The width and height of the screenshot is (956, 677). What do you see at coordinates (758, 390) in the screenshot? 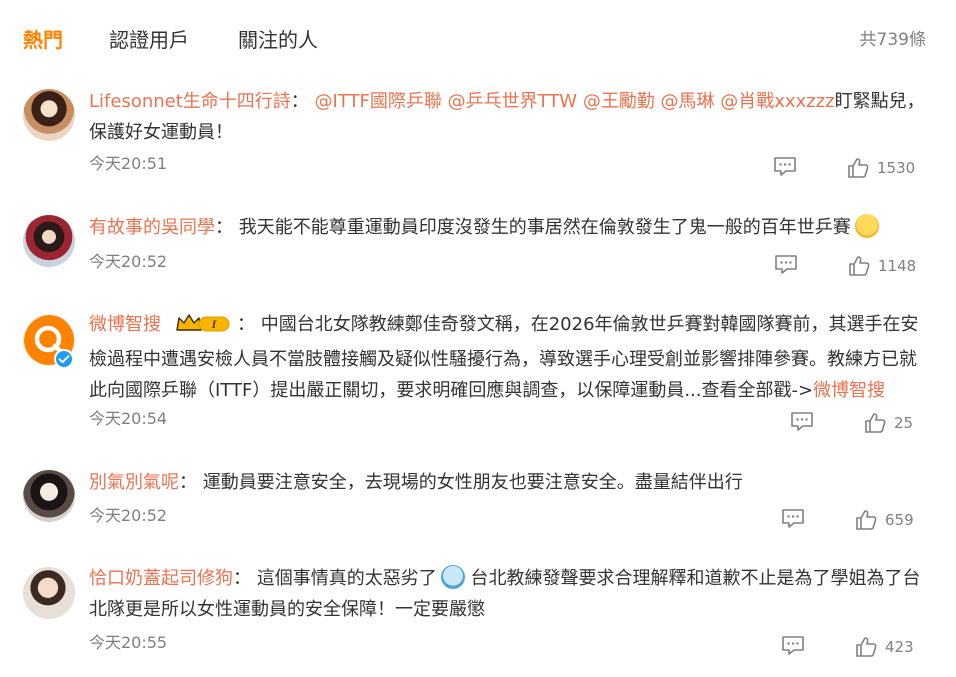
I see `read-more-link: 查看全部戳->` at bounding box center [758, 390].